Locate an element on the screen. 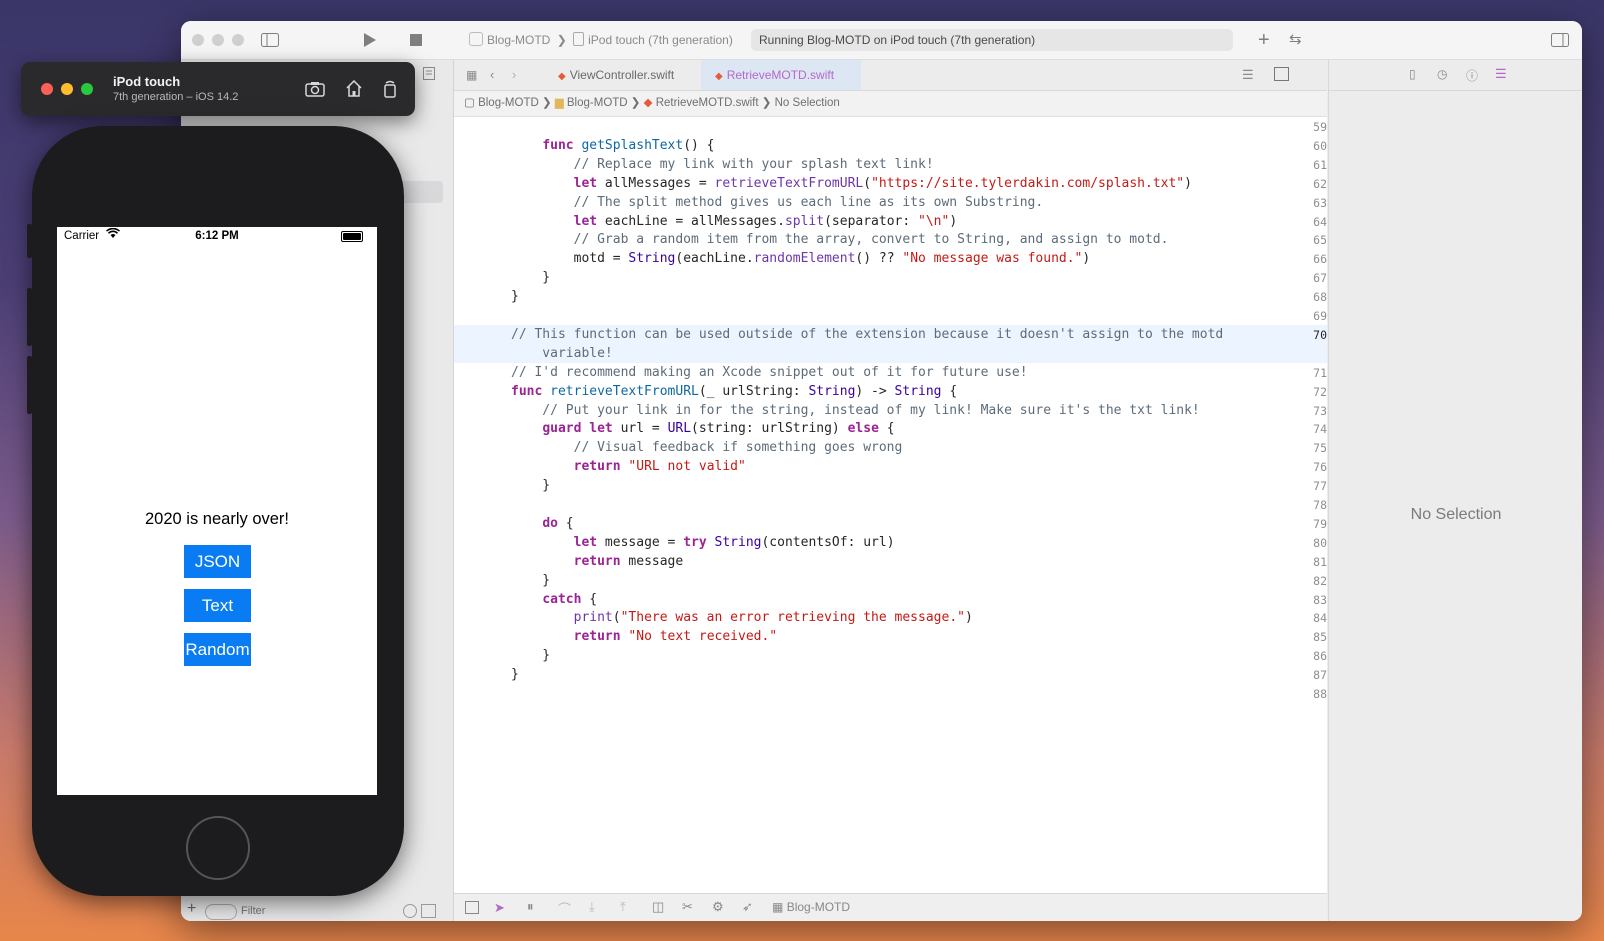 The image size is (1604, 941). adjust-editor-icon: ☰ is located at coordinates (1248, 75).